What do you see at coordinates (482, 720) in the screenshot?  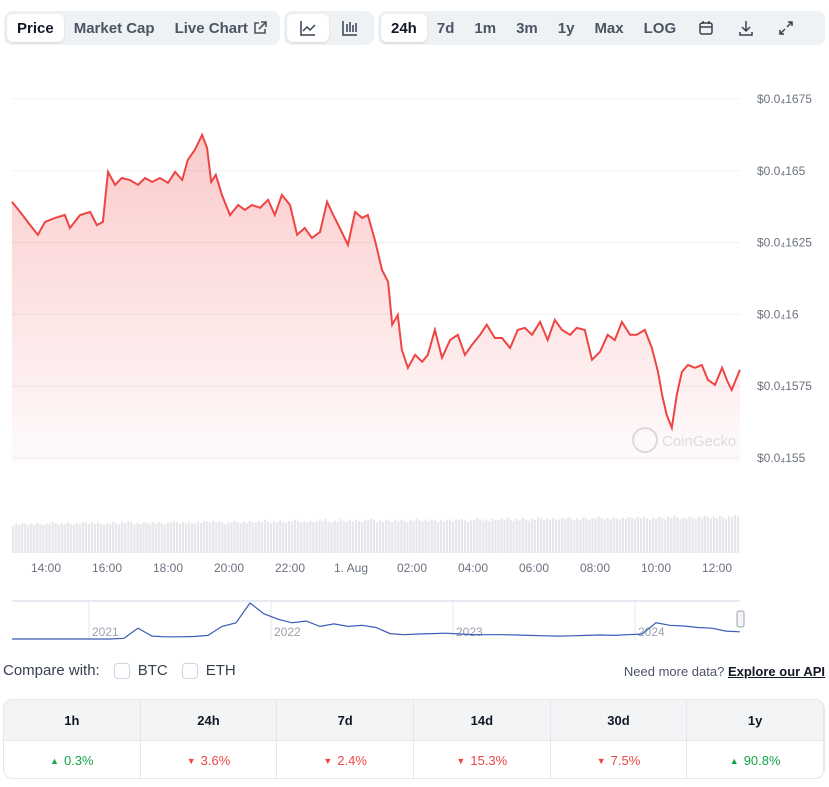 I see `period-header: 14d` at bounding box center [482, 720].